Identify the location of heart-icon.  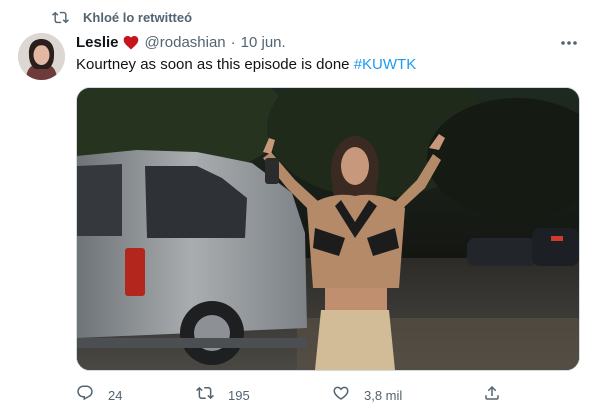
(341, 395).